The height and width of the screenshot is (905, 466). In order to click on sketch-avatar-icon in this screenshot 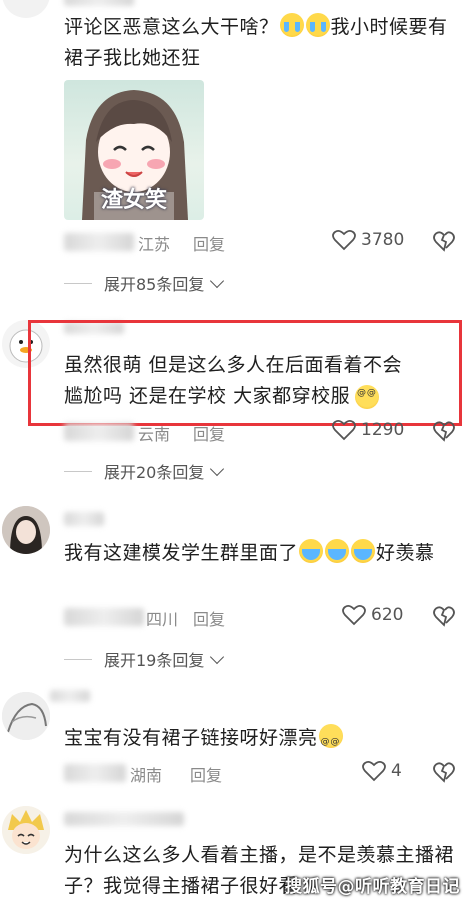, I will do `click(26, 716)`.